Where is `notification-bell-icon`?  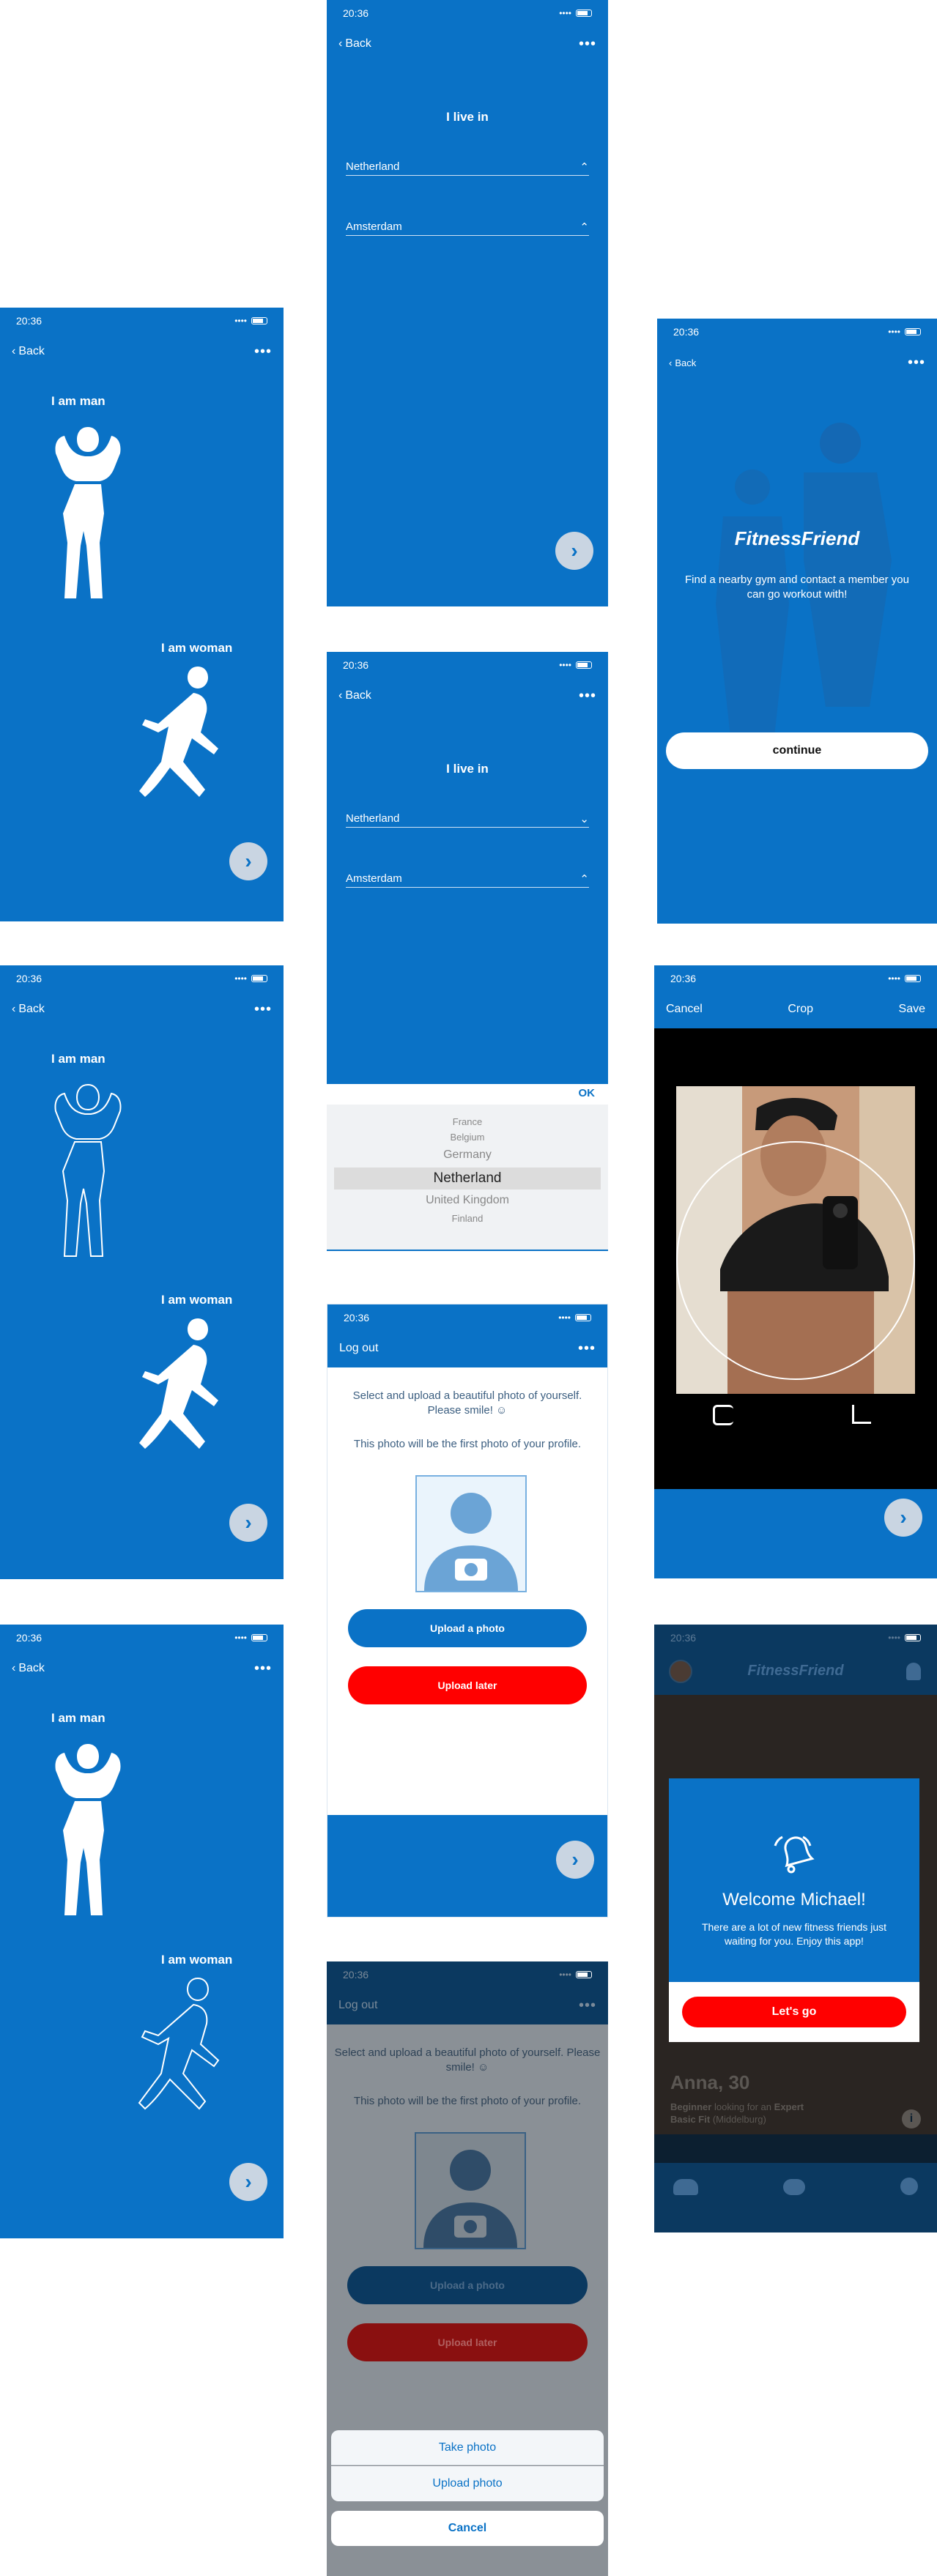 notification-bell-icon is located at coordinates (913, 1671).